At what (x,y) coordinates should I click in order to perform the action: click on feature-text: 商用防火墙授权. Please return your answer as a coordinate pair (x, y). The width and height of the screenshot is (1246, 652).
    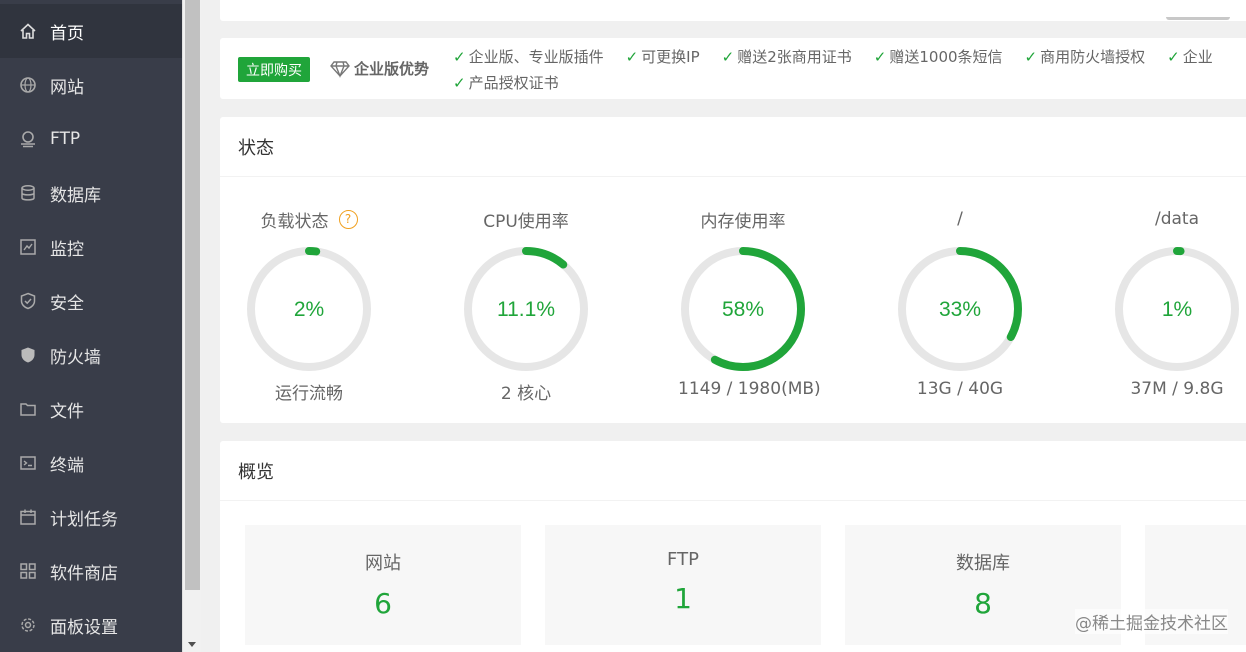
    Looking at the image, I should click on (1093, 57).